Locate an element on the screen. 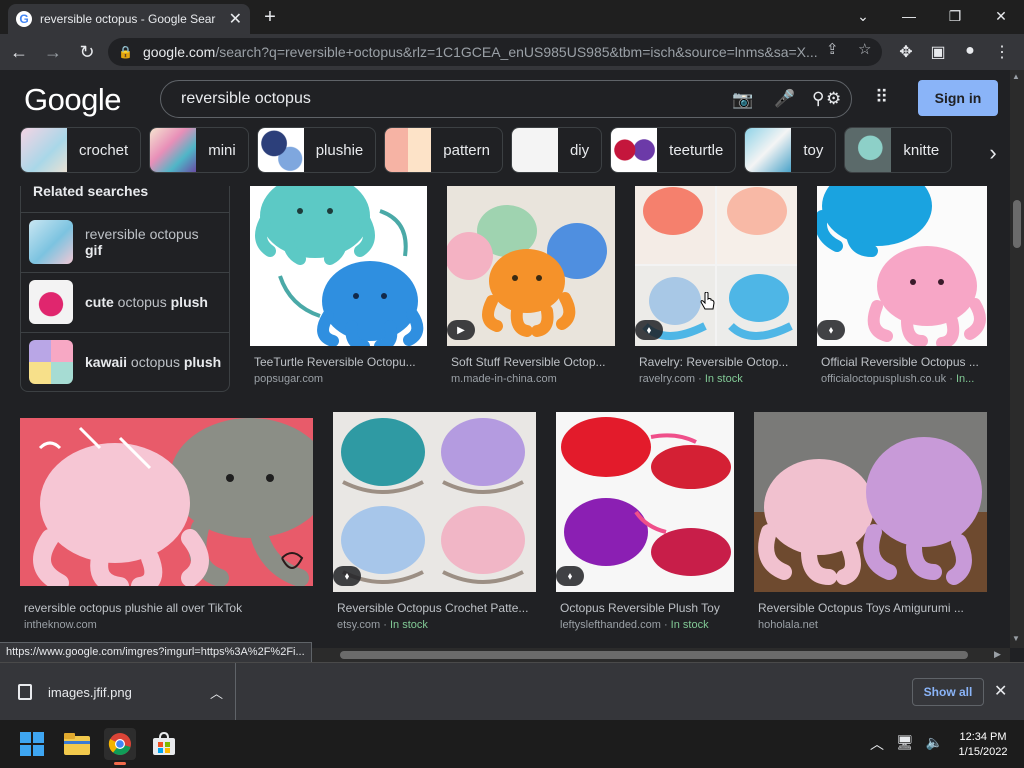  close-downloads-icon: ✕ is located at coordinates (1000, 691).